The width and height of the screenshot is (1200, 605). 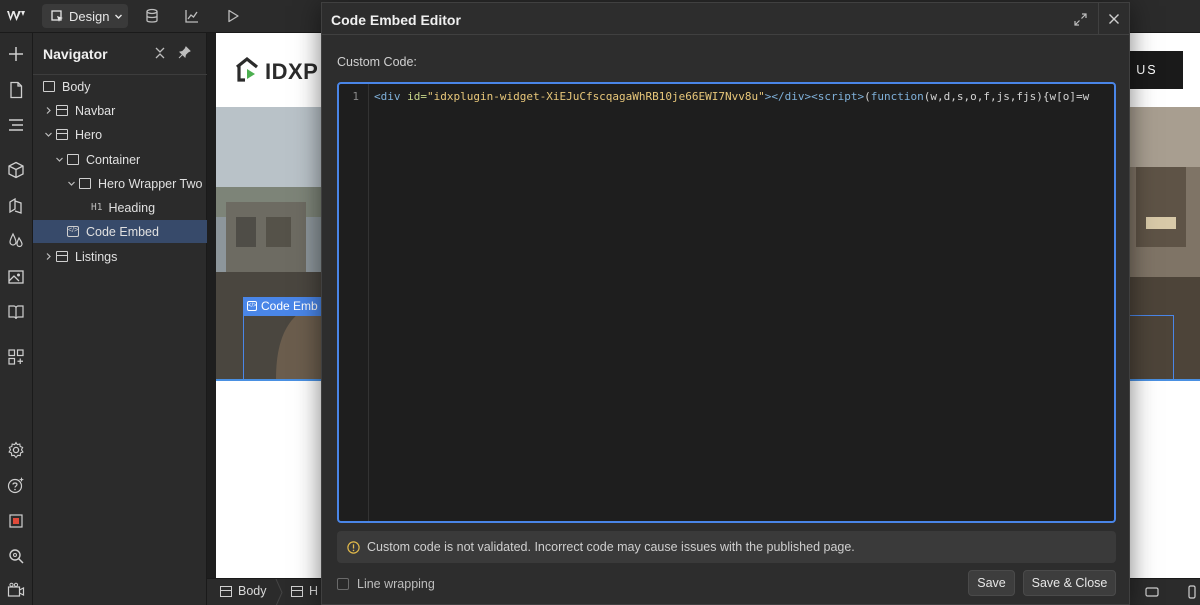 What do you see at coordinates (16, 125) in the screenshot?
I see `navigator-icon` at bounding box center [16, 125].